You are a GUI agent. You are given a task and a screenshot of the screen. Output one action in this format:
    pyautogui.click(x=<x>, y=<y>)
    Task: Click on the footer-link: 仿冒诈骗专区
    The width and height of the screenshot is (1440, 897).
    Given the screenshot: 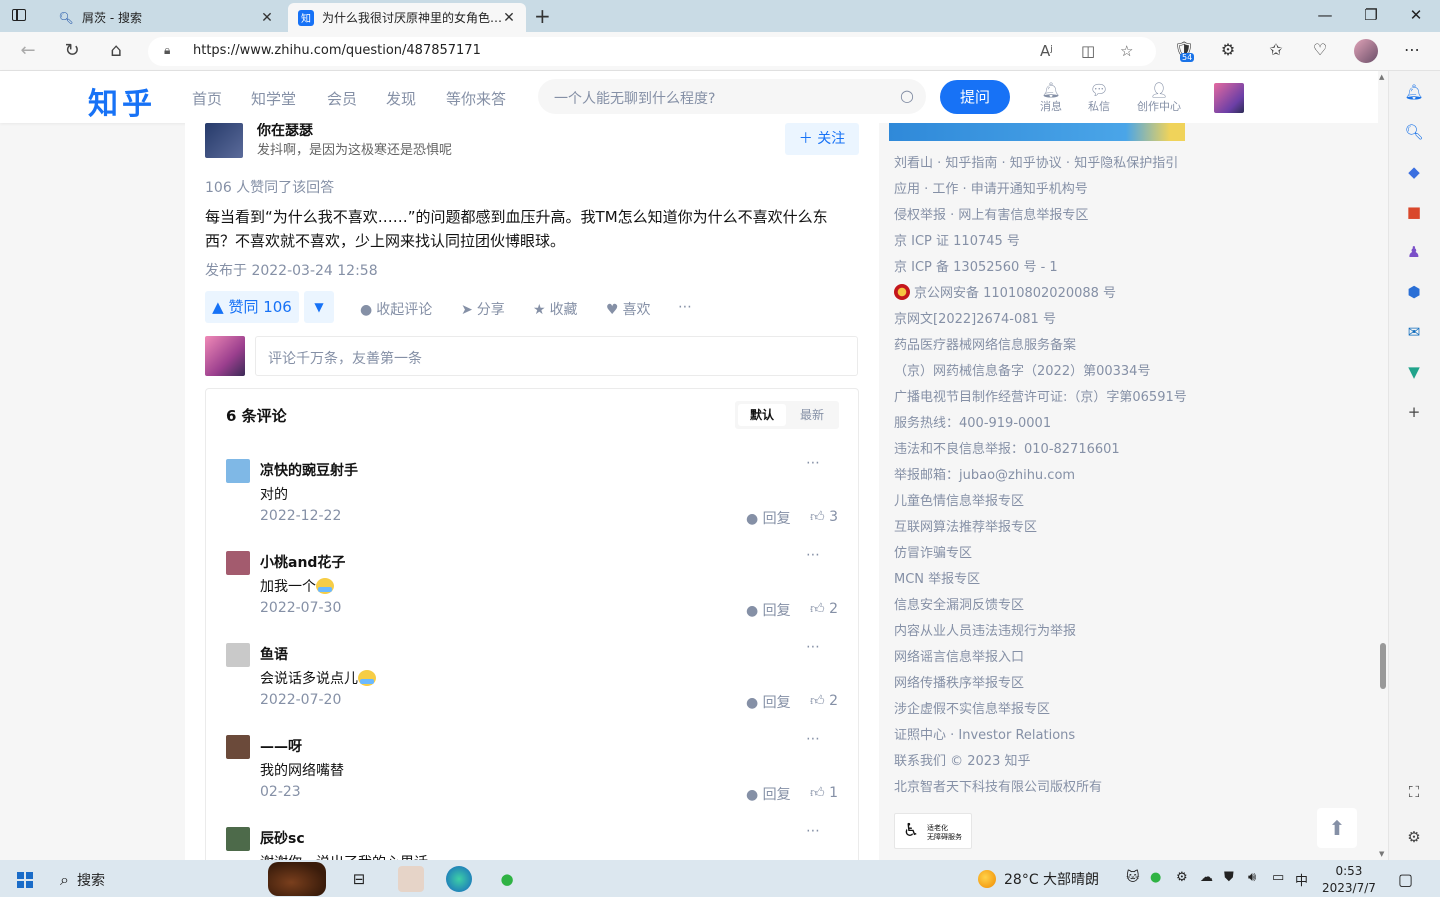 What is the action you would take?
    pyautogui.click(x=1044, y=556)
    